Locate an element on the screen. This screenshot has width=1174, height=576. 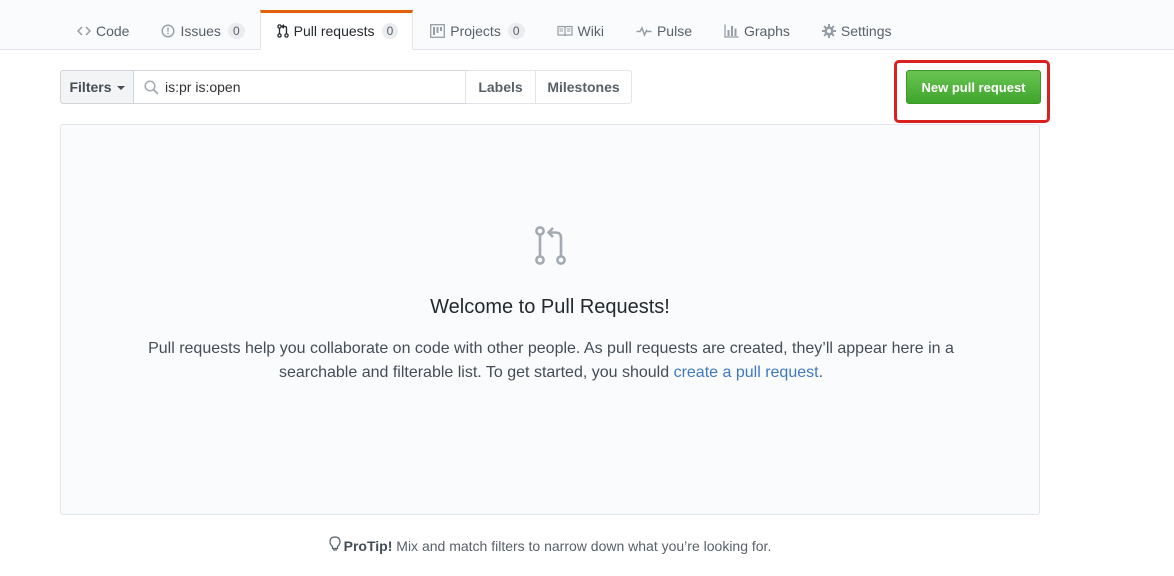
tab-projects: Projects 0 is located at coordinates (476, 30).